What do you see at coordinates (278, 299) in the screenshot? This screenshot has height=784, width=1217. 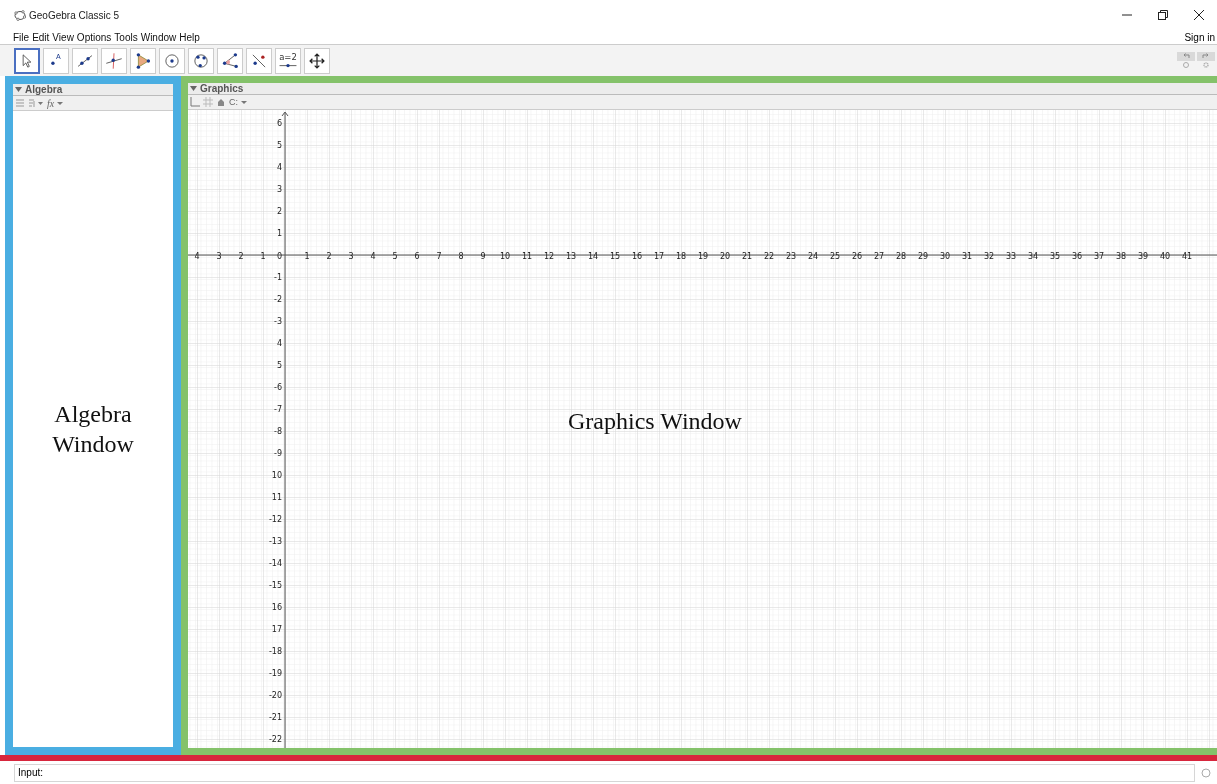 I see `axis-label: -2` at bounding box center [278, 299].